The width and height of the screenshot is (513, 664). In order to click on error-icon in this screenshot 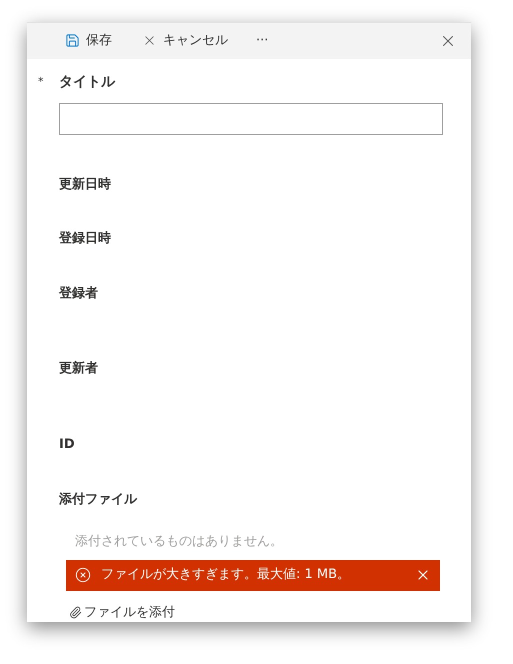, I will do `click(83, 575)`.